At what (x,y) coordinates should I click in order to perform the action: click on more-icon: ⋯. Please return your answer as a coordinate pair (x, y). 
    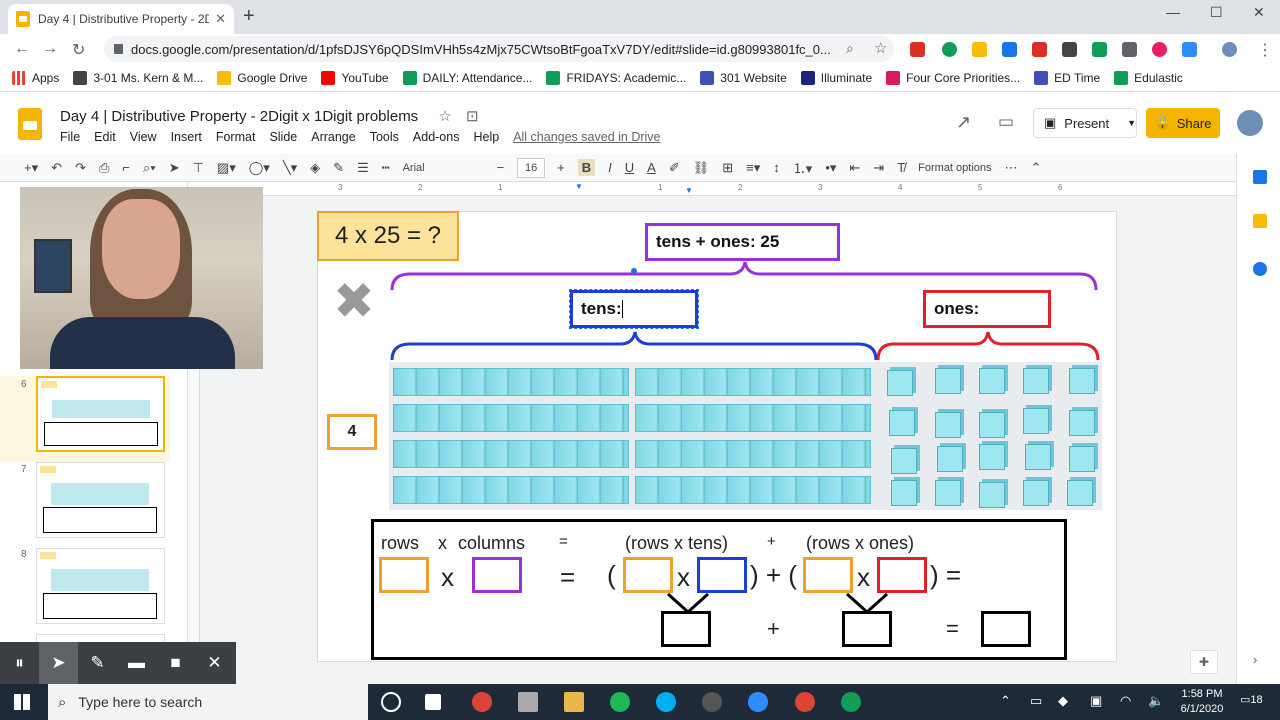
    Looking at the image, I should click on (1011, 168).